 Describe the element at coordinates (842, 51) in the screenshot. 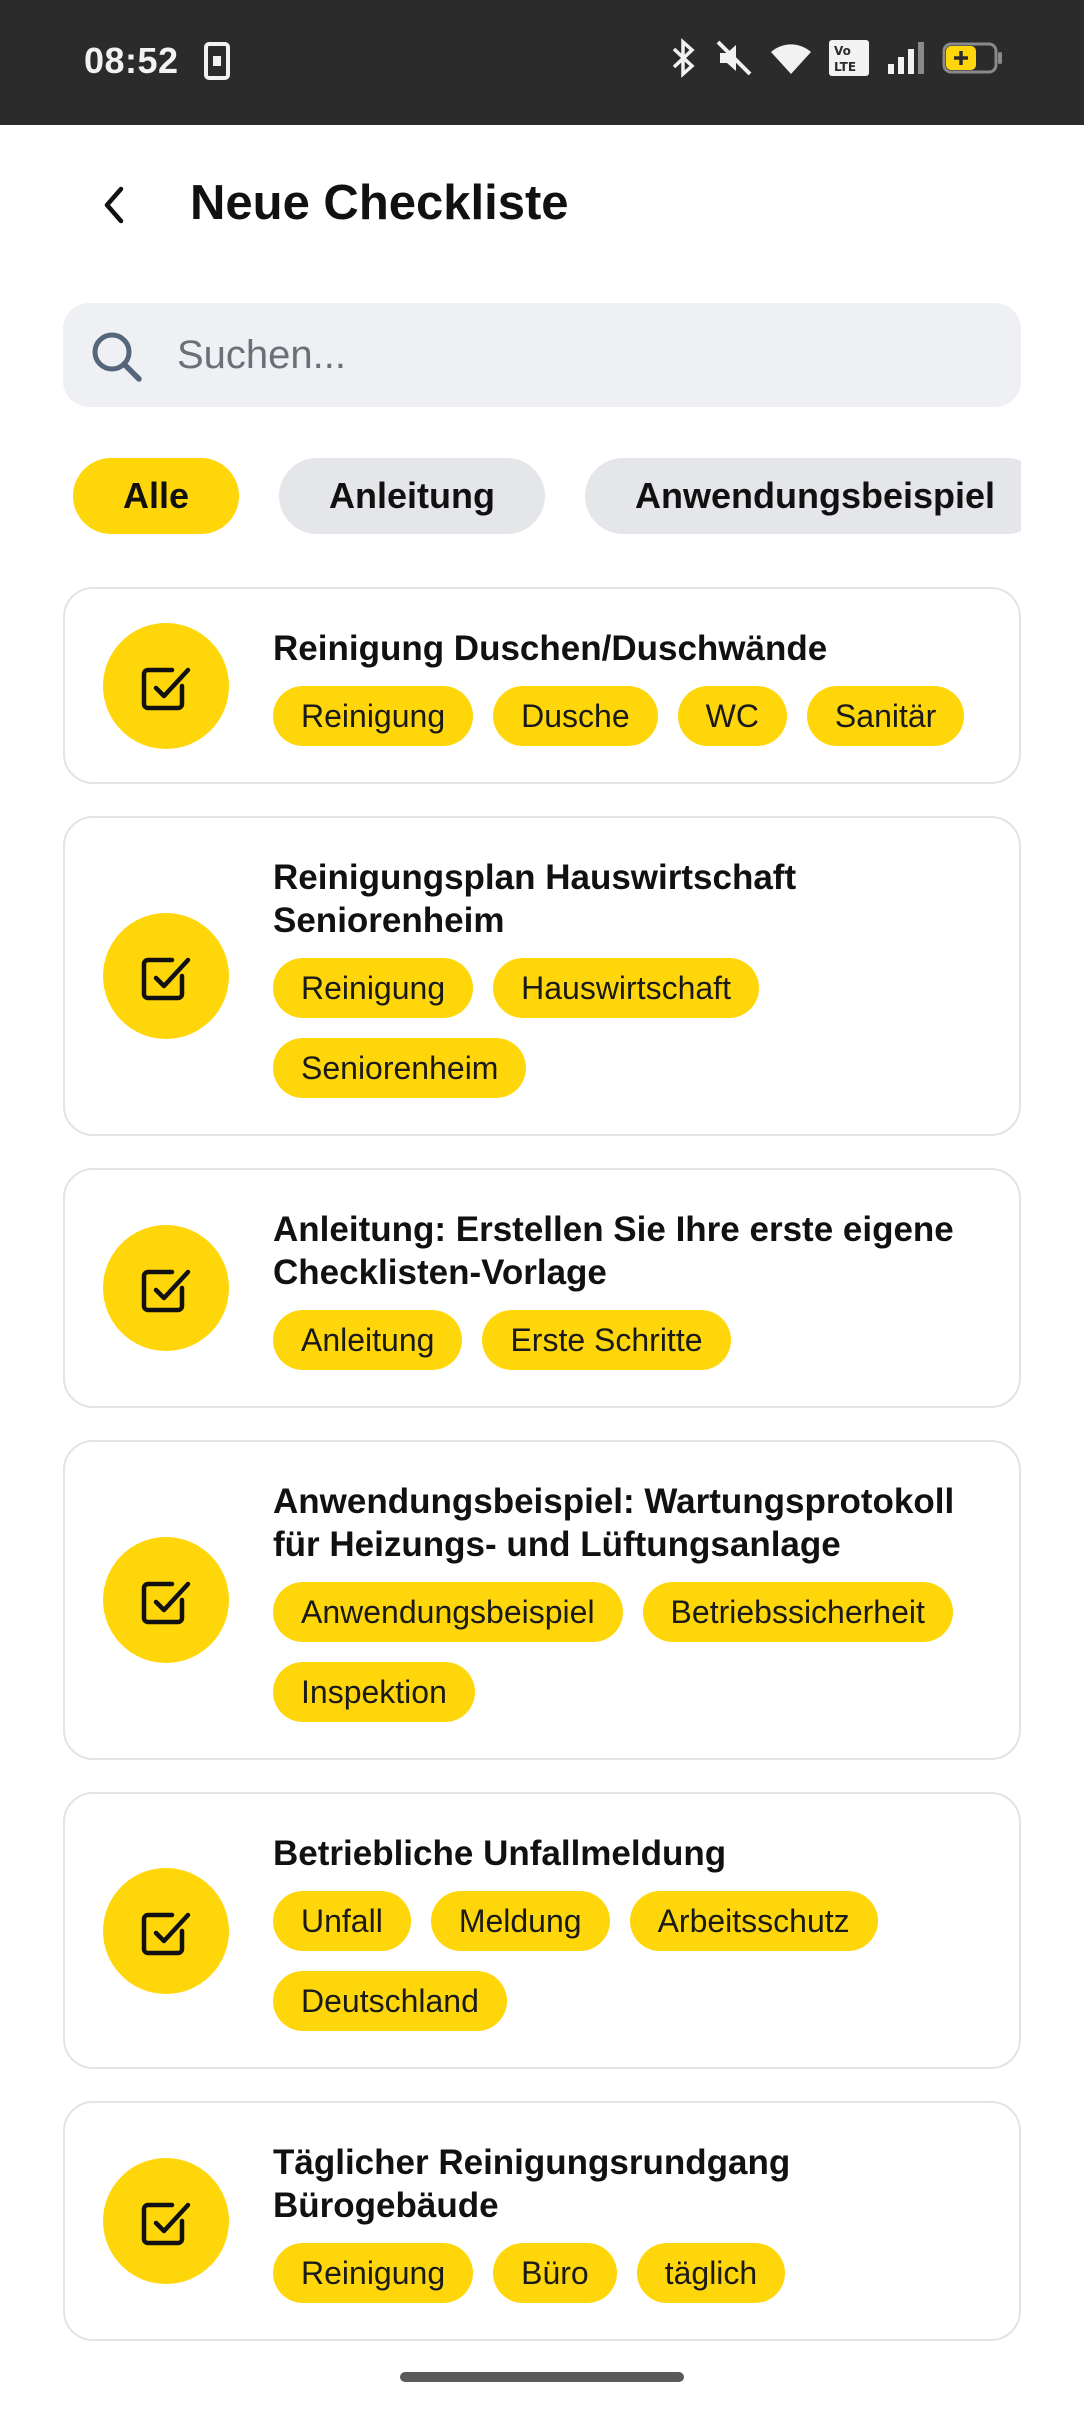

I see `svg-text: Vo` at that location.